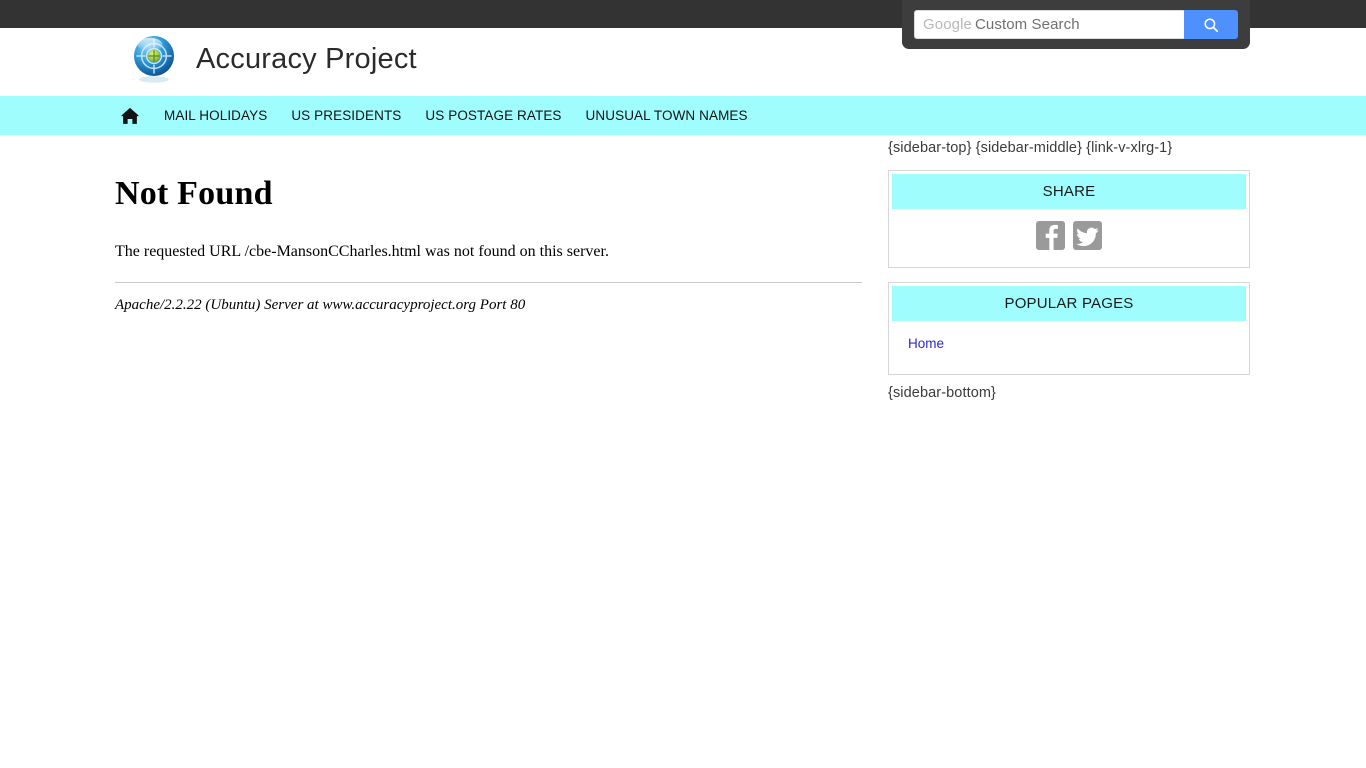 The width and height of the screenshot is (1366, 768). What do you see at coordinates (1027, 24) in the screenshot?
I see `search-placeholder-text: Custom Search` at bounding box center [1027, 24].